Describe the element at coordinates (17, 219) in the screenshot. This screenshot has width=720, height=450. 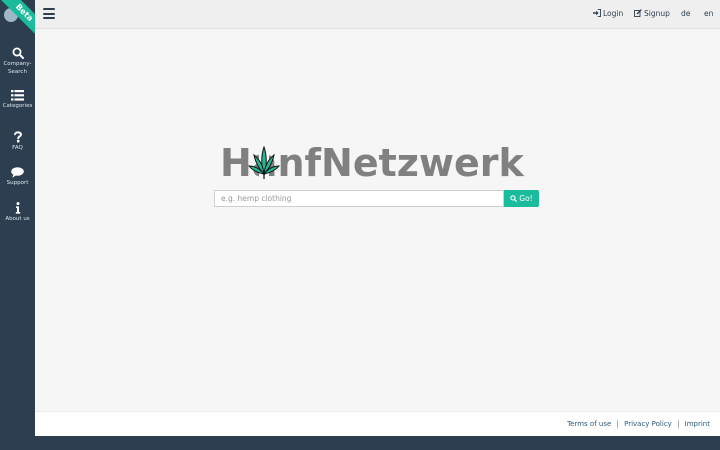
I see `sidebar-item-label: About us` at that location.